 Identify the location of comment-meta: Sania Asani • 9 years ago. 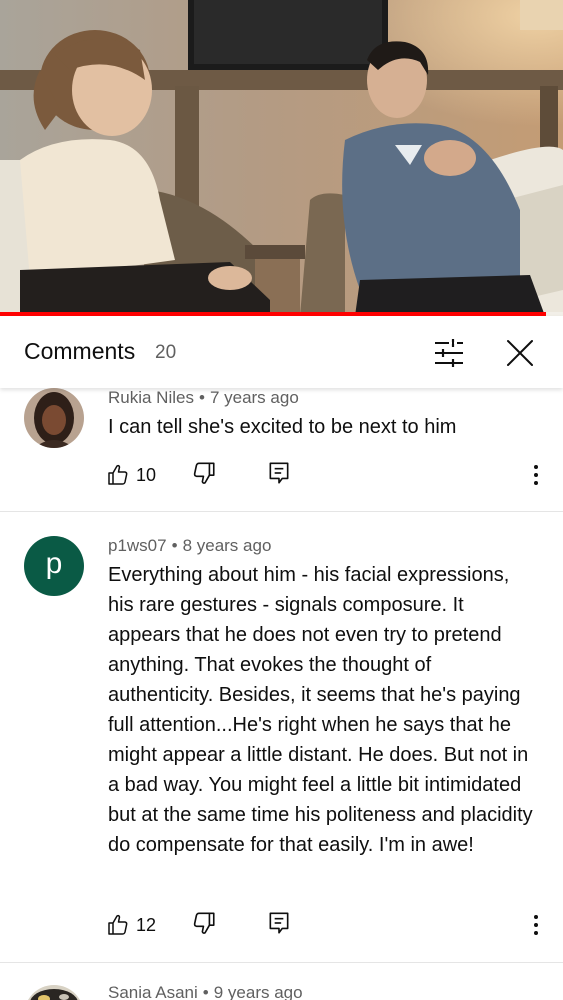
(205, 991).